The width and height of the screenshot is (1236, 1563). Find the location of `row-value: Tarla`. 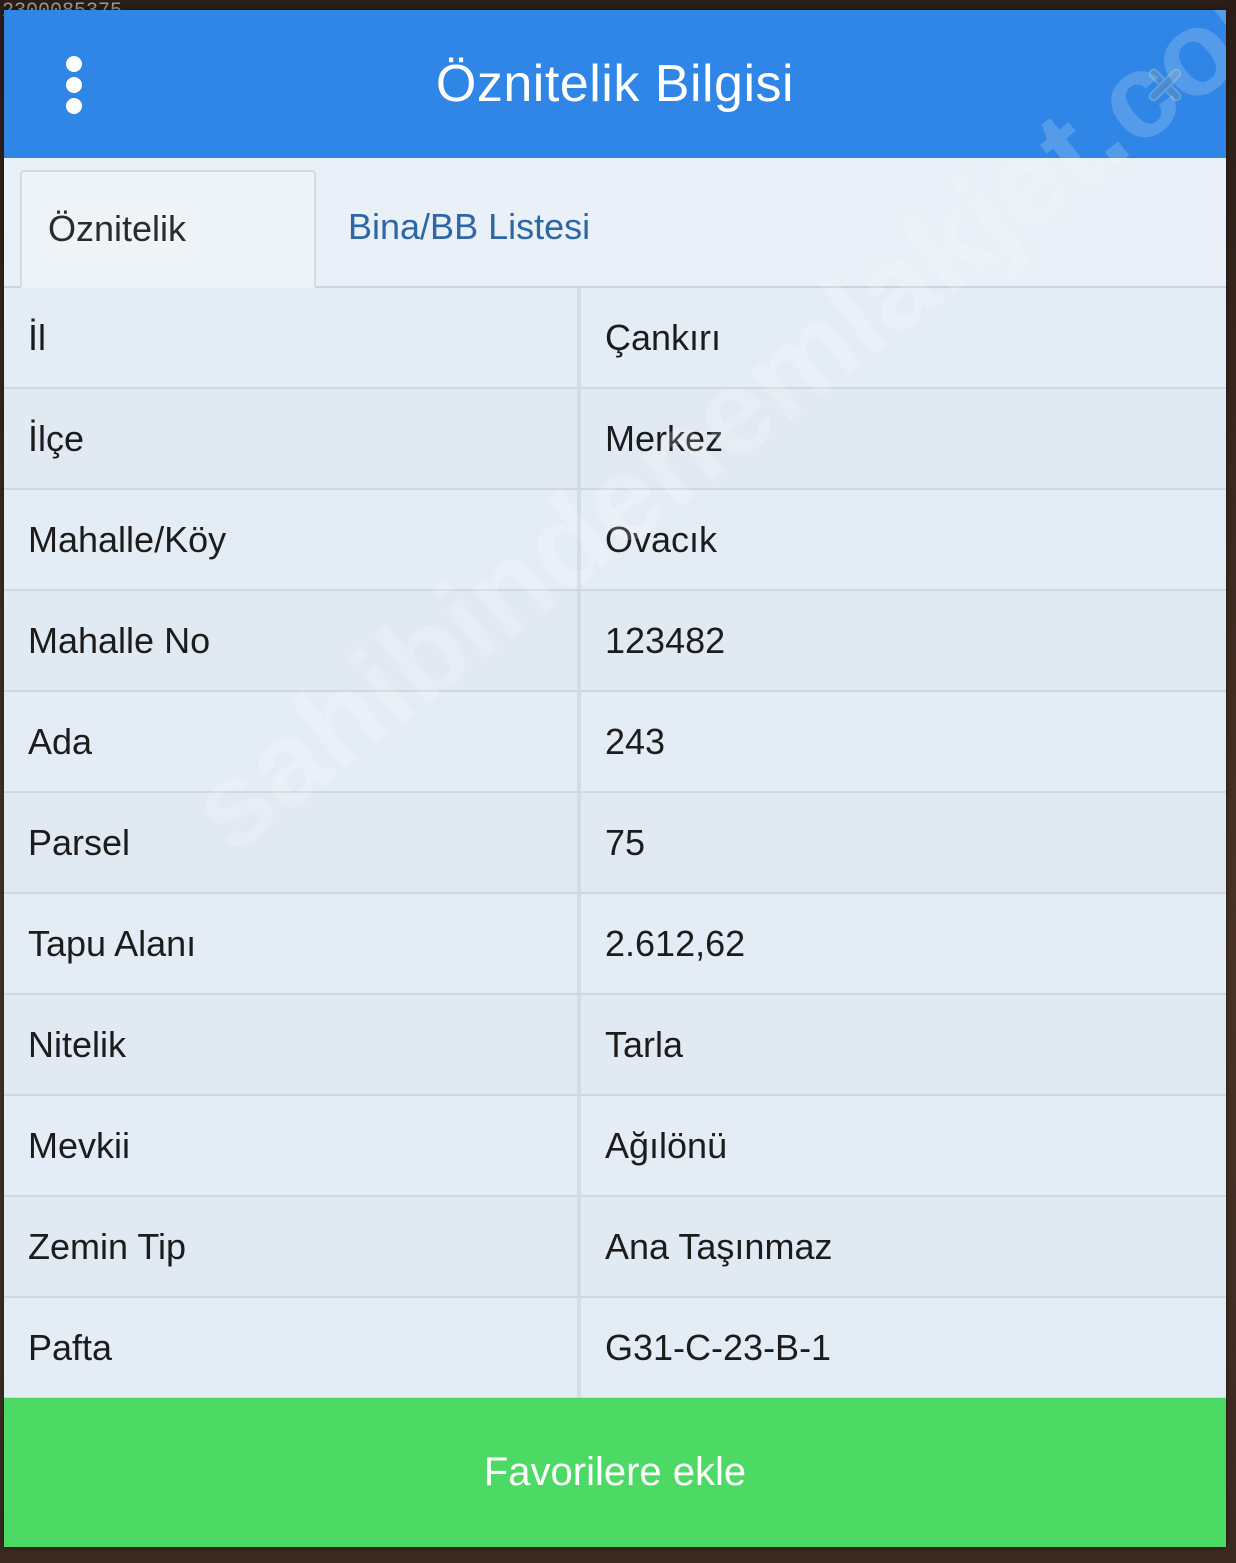

row-value: Tarla is located at coordinates (644, 1044).